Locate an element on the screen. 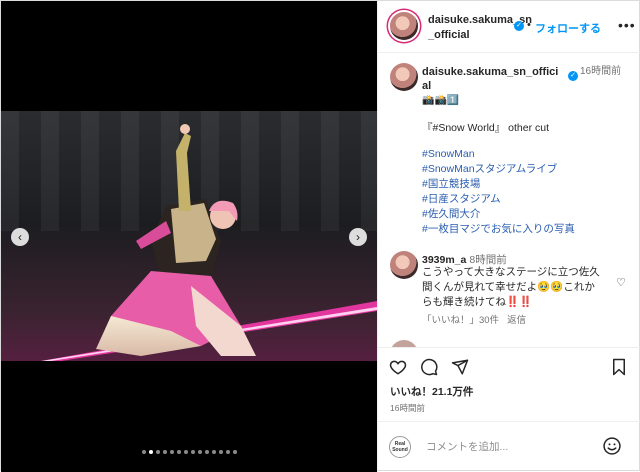 The height and width of the screenshot is (472, 640). follow-button: フォローする is located at coordinates (568, 28).